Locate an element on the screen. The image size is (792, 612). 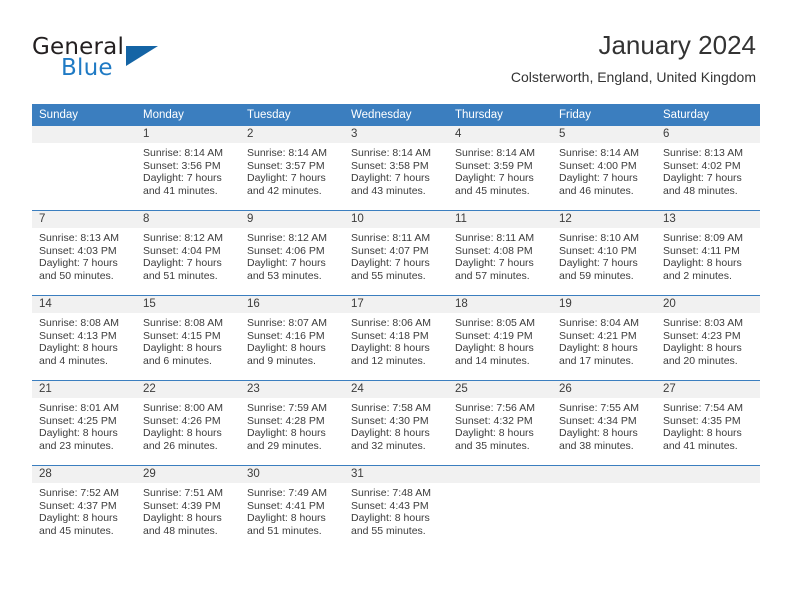
sunset-text: Sunset: 4:07 PM is located at coordinates (390, 250).